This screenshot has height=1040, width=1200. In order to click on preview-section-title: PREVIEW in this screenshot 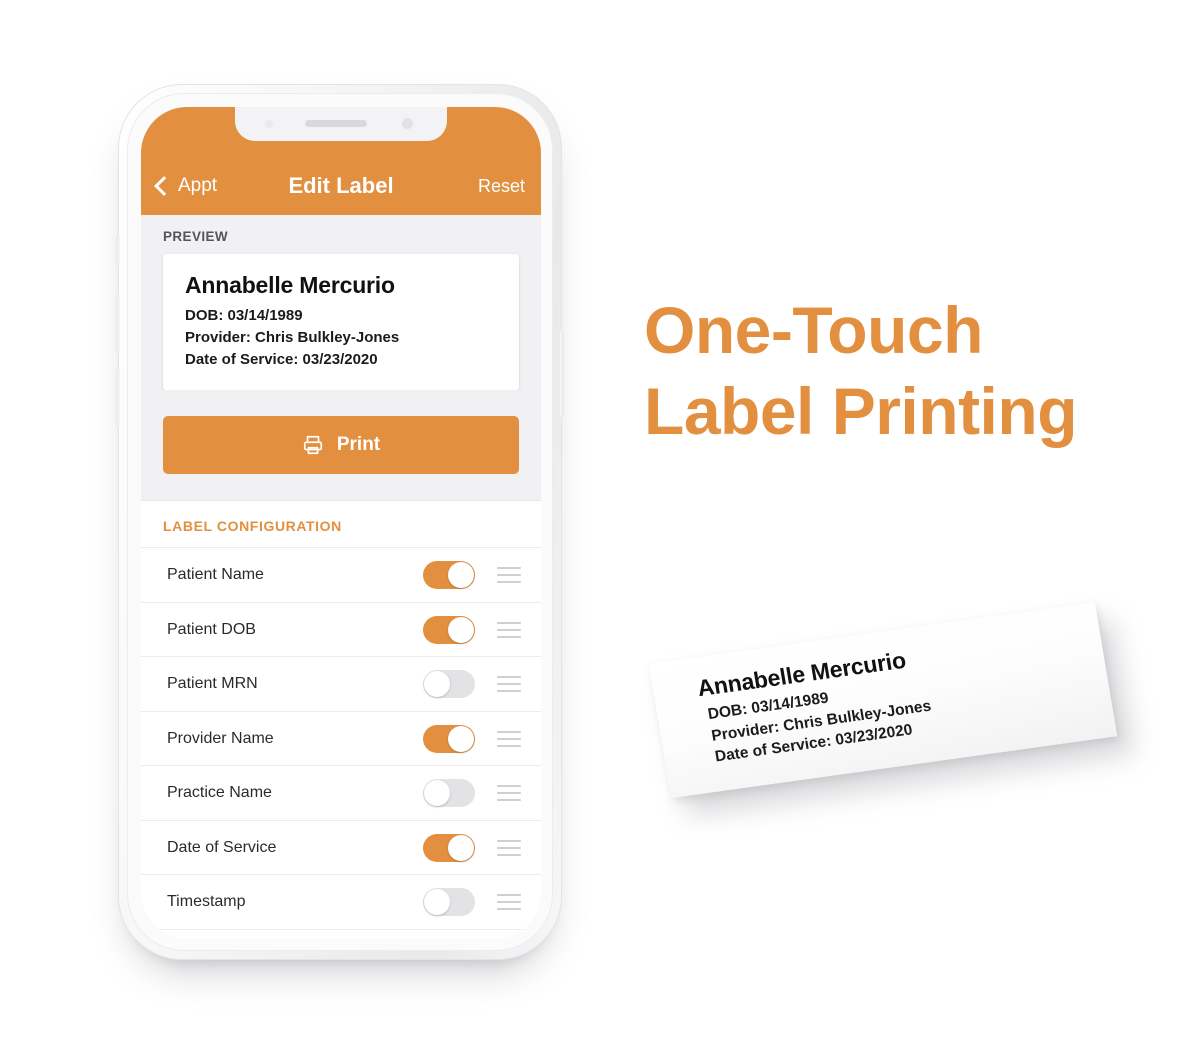, I will do `click(196, 236)`.